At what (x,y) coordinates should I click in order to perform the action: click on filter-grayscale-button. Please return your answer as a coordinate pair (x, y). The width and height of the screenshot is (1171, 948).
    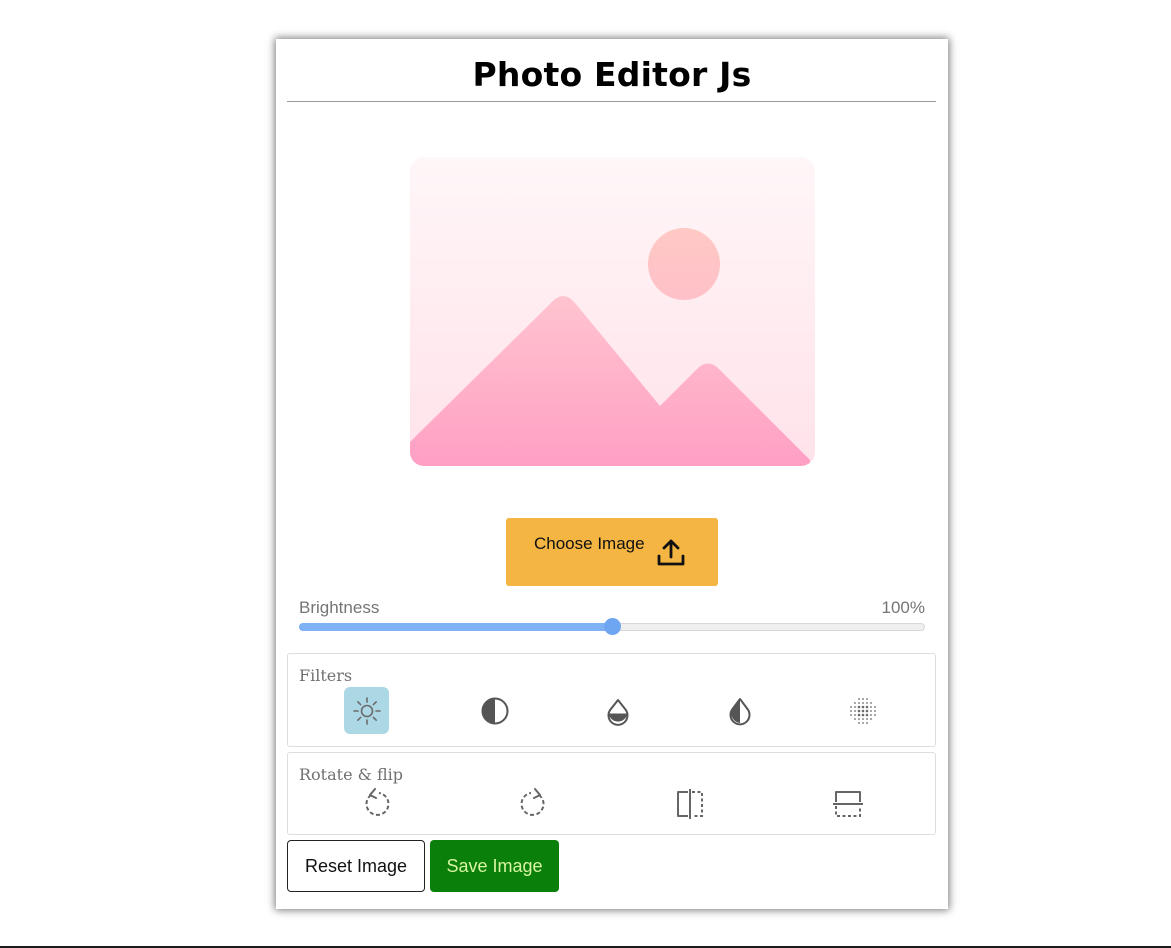
    Looking at the image, I should click on (862, 710).